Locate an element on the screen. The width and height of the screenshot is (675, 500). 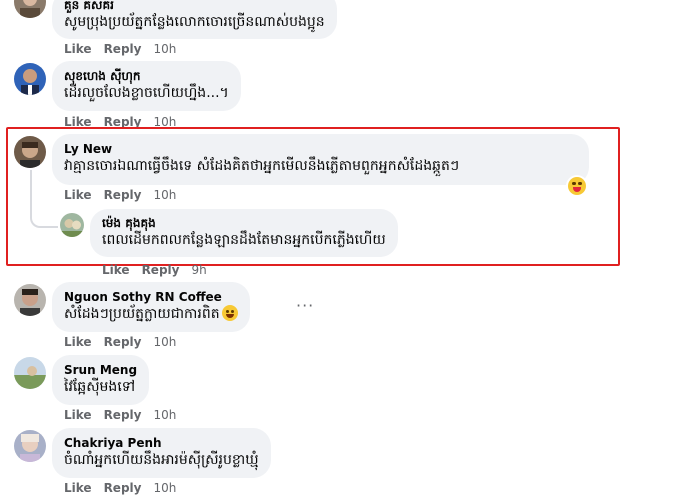
grinning-squinting-emoji-icon is located at coordinates (229, 313).